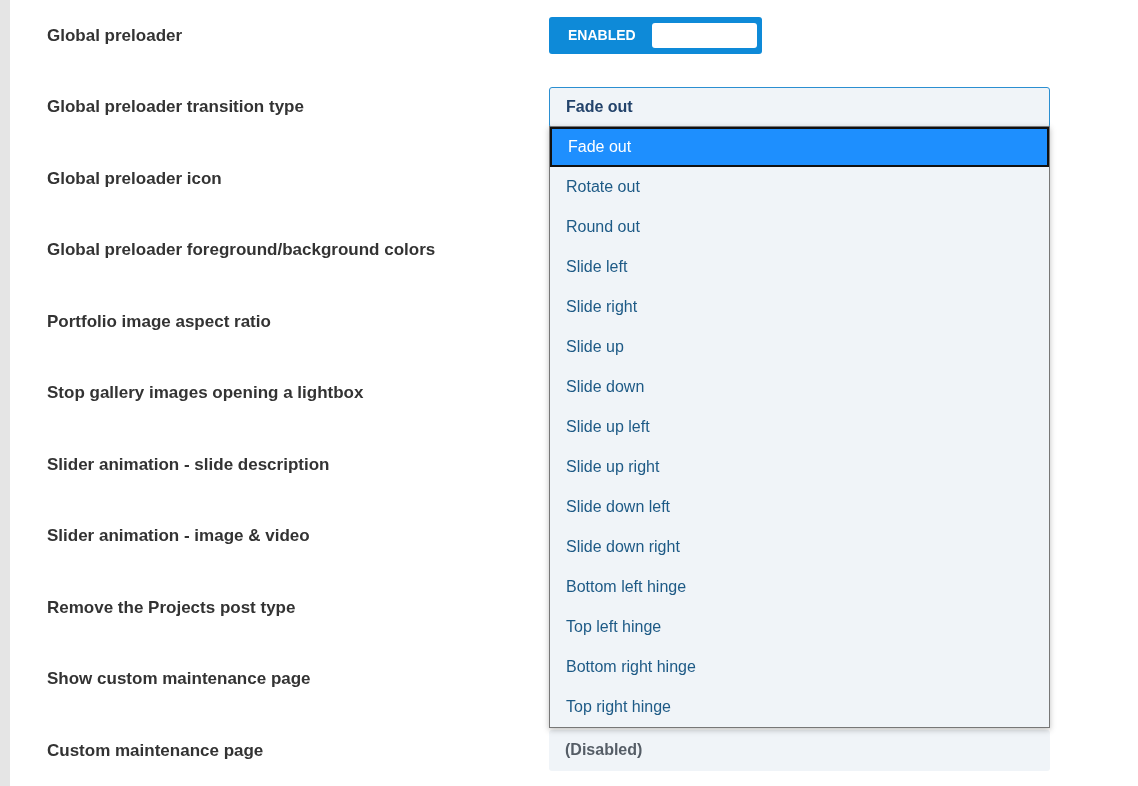 This screenshot has width=1138, height=786. What do you see at coordinates (799, 186) in the screenshot?
I see `dropdown-option: Rotate out` at bounding box center [799, 186].